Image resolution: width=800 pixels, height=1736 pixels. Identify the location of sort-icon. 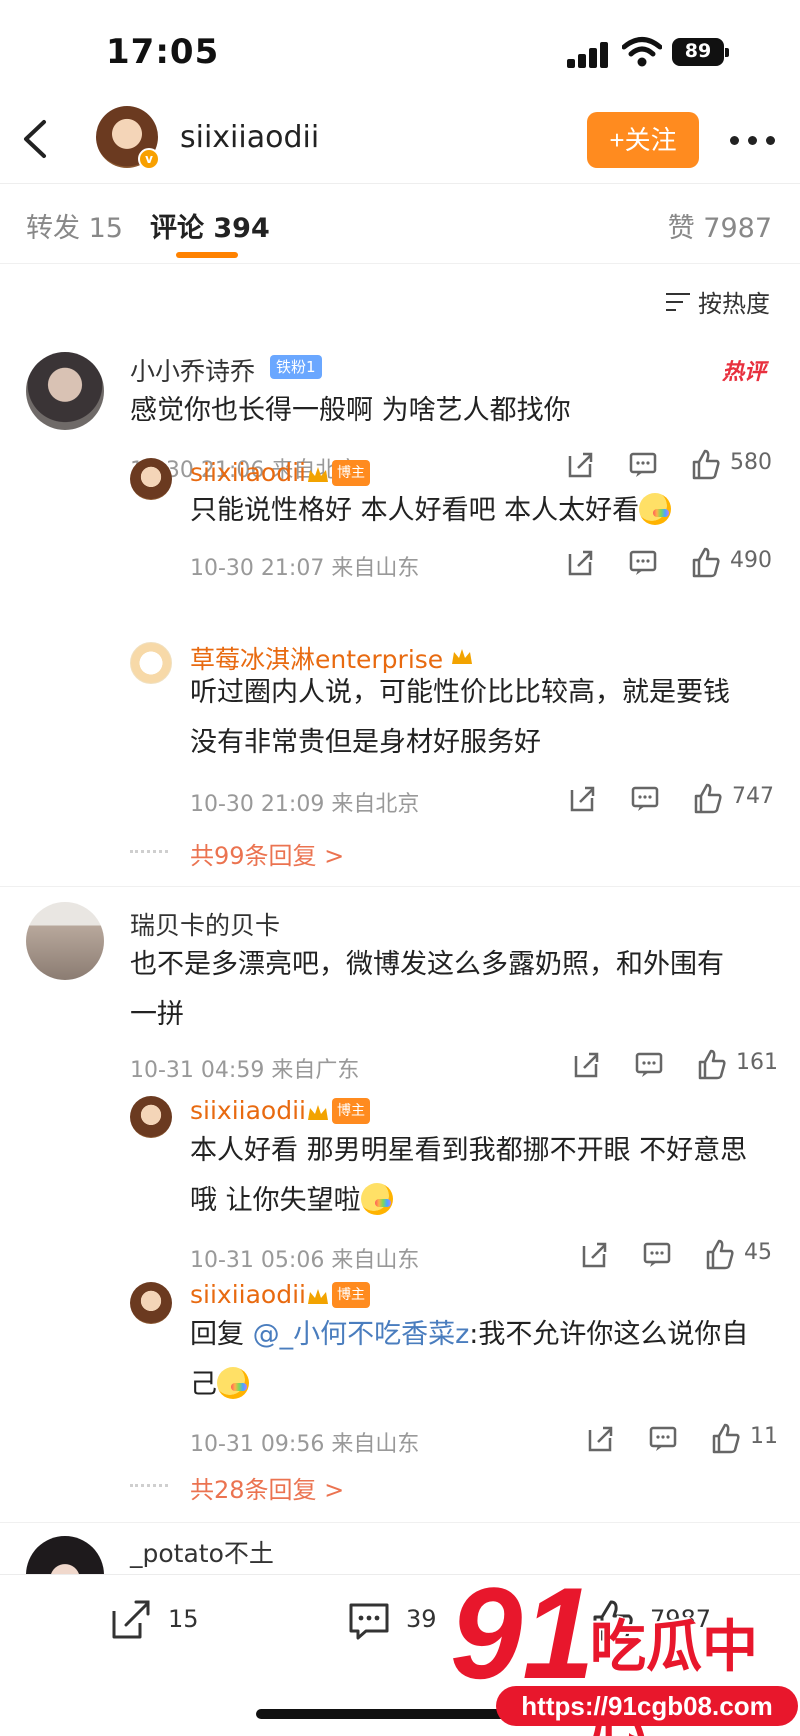
(679, 302).